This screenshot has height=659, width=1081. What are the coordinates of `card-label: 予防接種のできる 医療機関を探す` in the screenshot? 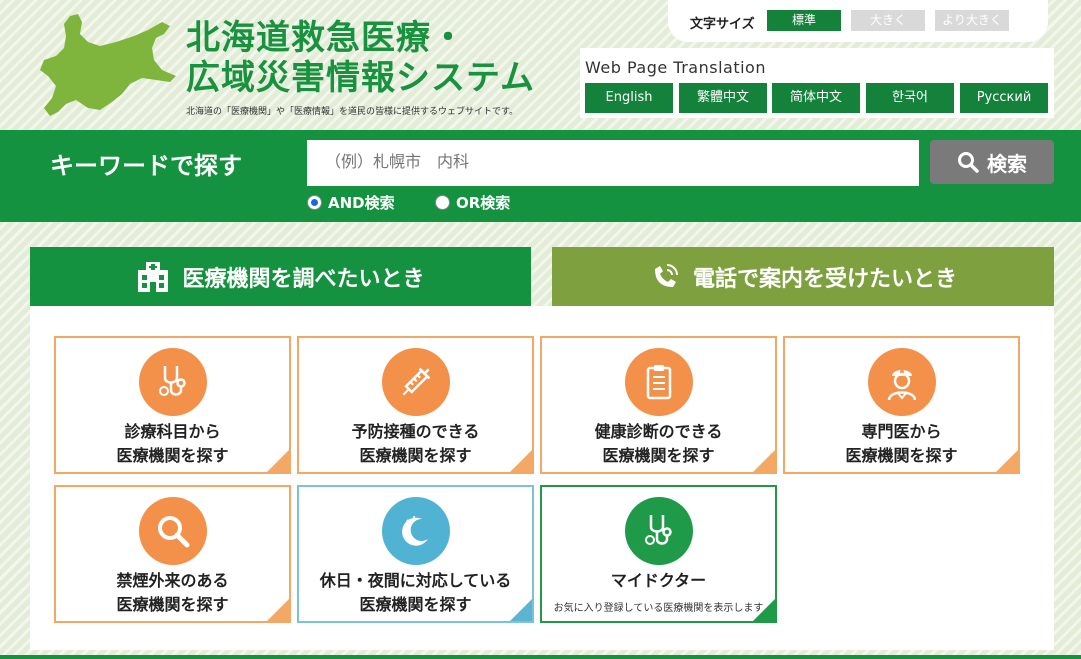 It's located at (415, 444).